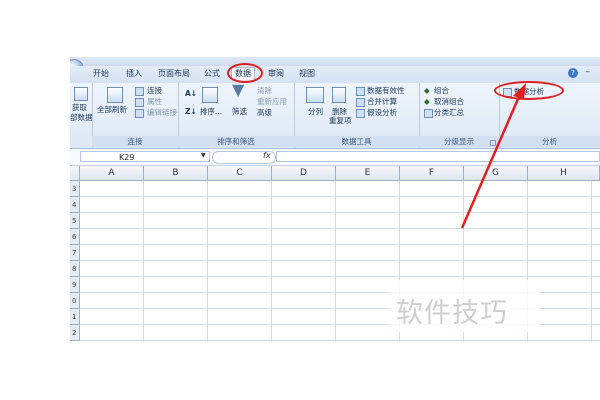 The width and height of the screenshot is (600, 400). What do you see at coordinates (75, 189) in the screenshot?
I see `row-header: 3` at bounding box center [75, 189].